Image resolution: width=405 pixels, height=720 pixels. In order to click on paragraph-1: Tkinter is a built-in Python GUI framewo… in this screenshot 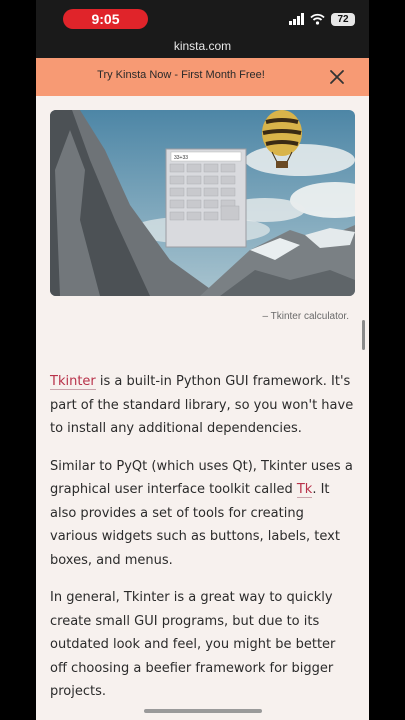, I will do `click(202, 405)`.